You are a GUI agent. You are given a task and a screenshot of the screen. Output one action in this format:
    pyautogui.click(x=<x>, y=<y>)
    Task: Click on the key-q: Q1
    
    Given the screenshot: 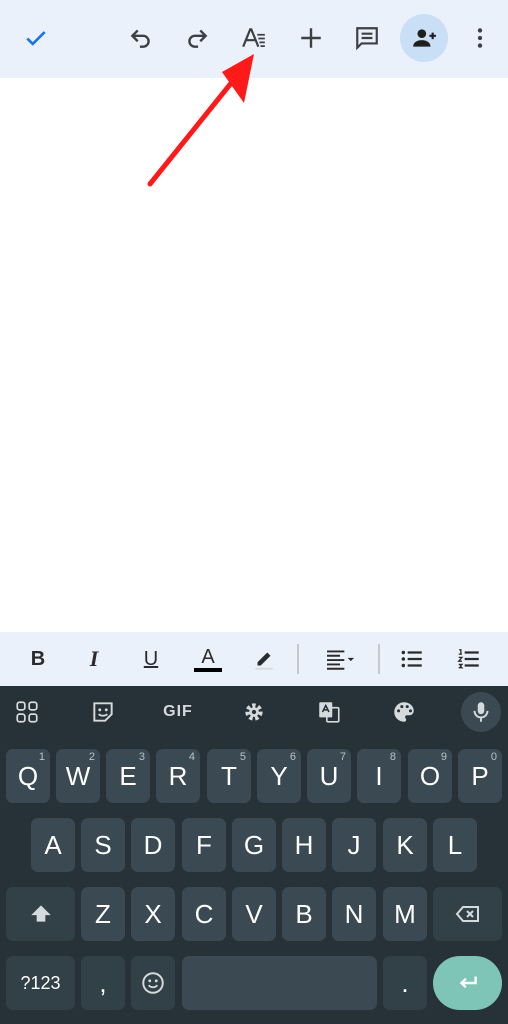 What is the action you would take?
    pyautogui.click(x=28, y=776)
    